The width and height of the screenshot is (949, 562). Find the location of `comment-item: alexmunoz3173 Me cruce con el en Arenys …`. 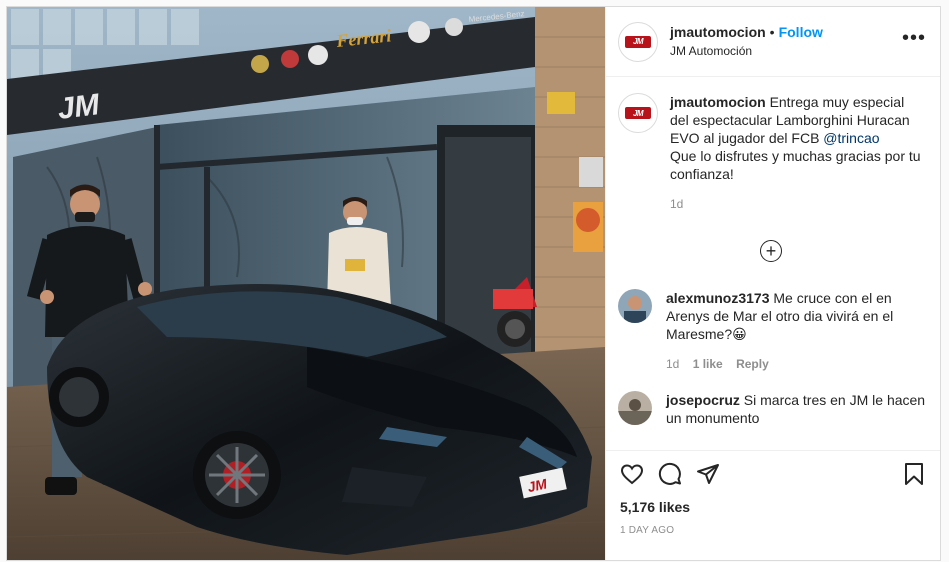

comment-item: alexmunoz3173 Me cruce con el en Arenys … is located at coordinates (772, 331).